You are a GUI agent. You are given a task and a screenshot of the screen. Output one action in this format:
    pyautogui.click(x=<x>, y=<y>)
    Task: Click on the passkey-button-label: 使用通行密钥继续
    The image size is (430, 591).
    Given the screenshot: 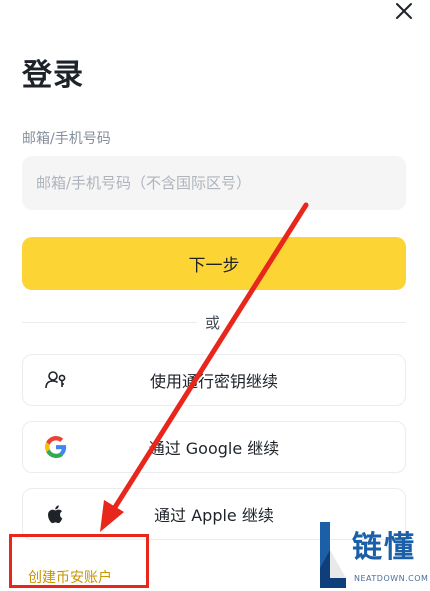 What is the action you would take?
    pyautogui.click(x=213, y=381)
    